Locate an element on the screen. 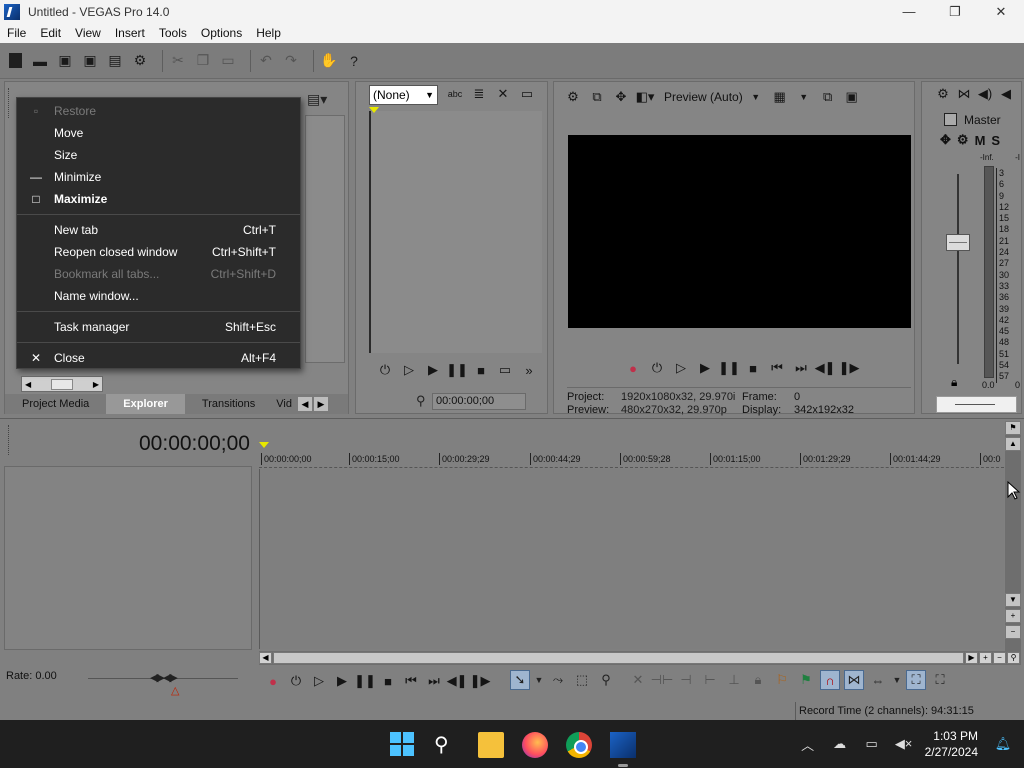  menu-item-size: Size is located at coordinates (158, 155).